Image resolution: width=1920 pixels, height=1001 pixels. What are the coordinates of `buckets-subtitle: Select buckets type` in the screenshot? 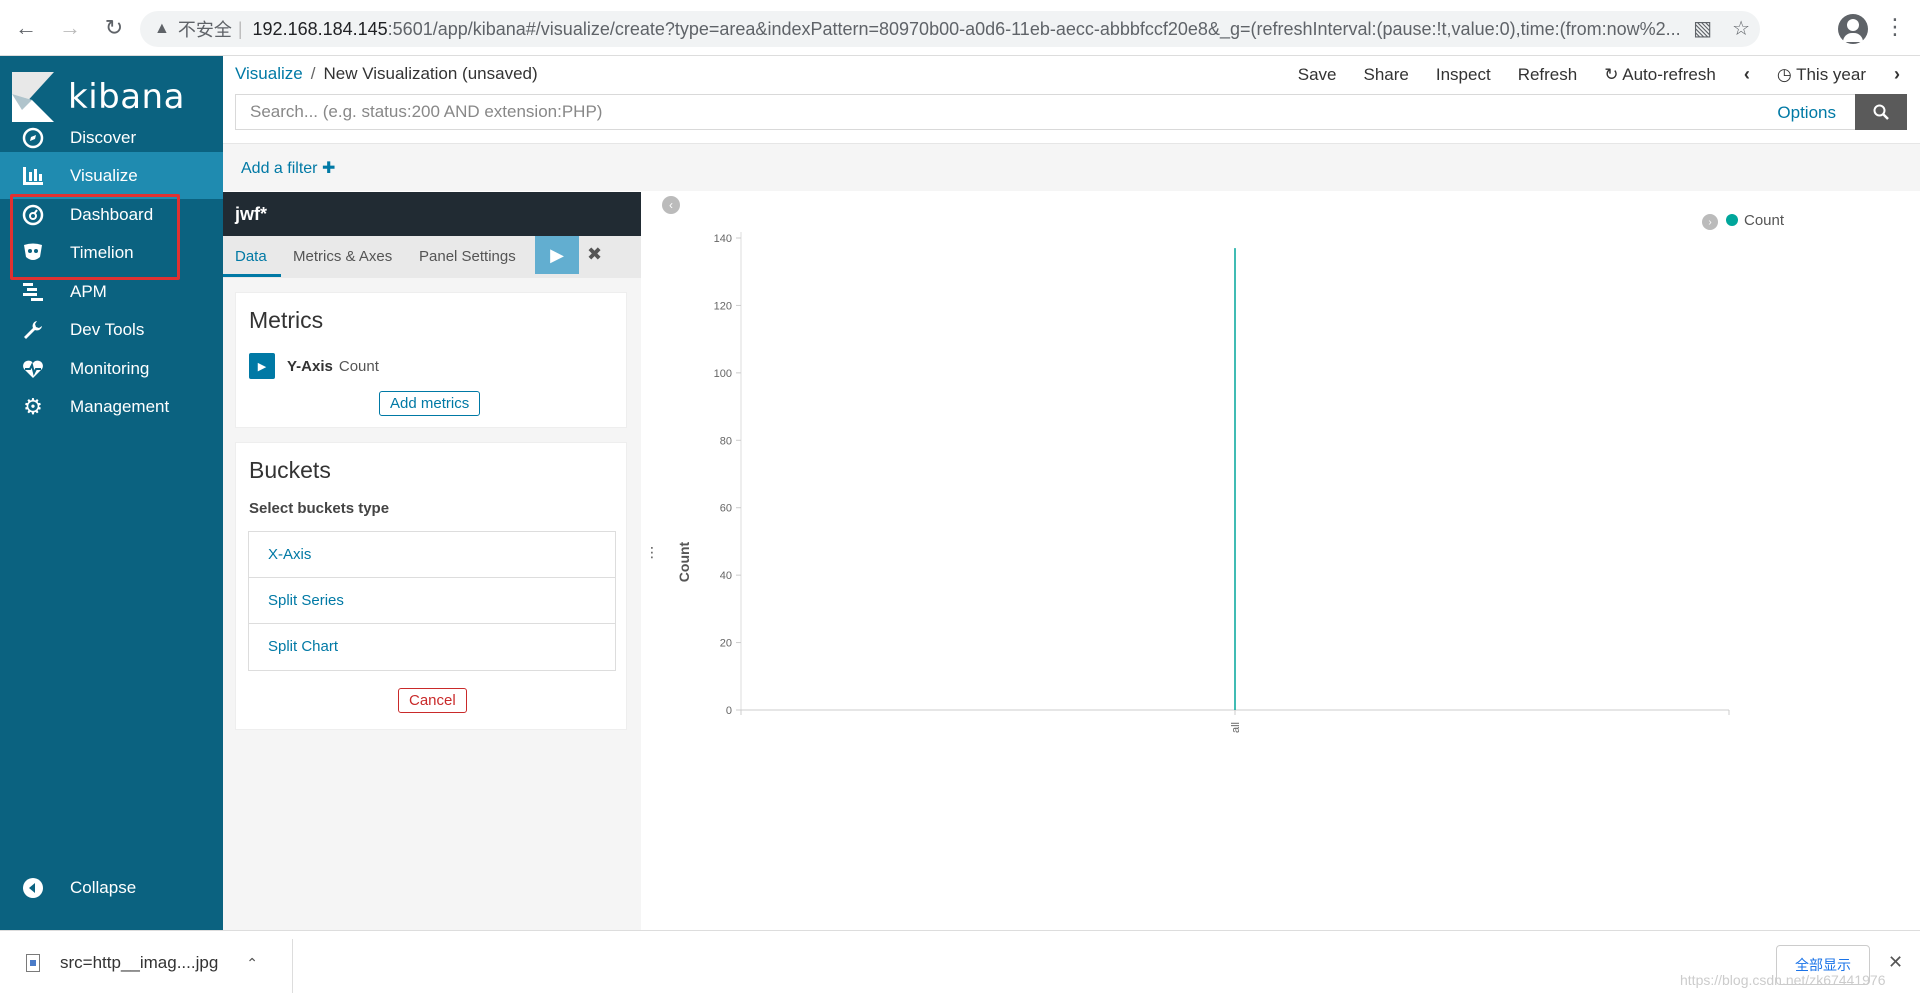 It's located at (319, 508).